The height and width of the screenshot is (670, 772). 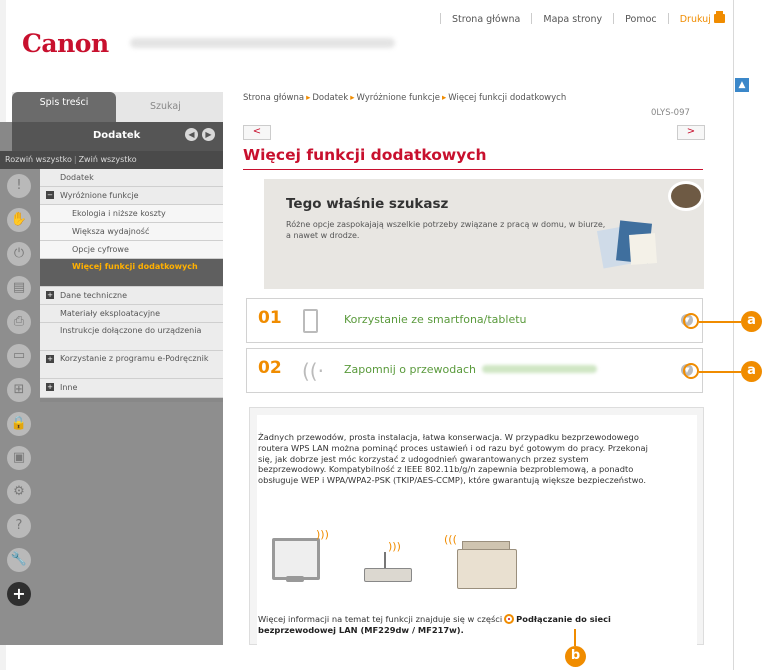 I want to click on tree-item-opcje-cyfrowe: Opcje cyfrowe, so click(x=131, y=250).